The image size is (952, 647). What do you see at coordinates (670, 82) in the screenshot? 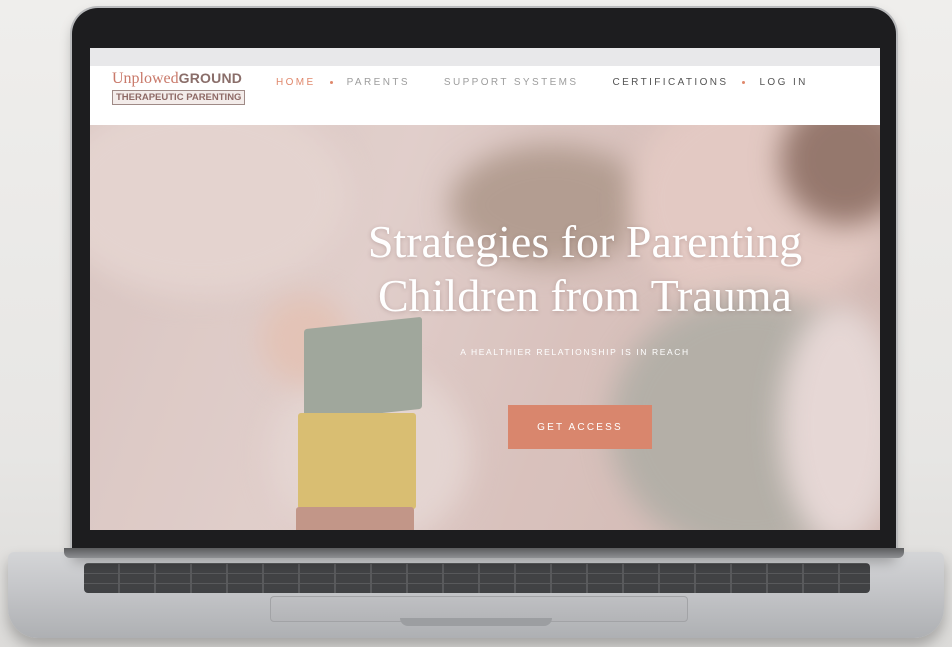
I see `nav-certifications: CERTIFICATIONS` at bounding box center [670, 82].